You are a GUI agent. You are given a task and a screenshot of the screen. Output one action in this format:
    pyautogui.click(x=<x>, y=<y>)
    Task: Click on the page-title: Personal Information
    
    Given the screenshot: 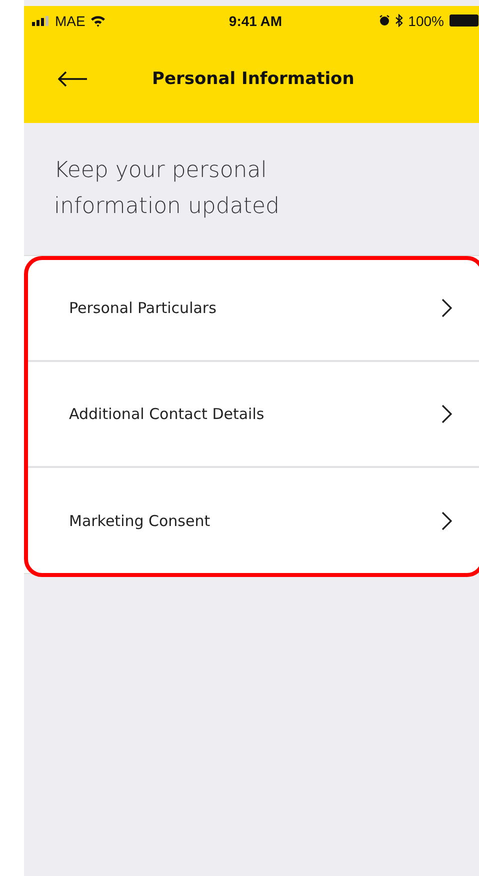 What is the action you would take?
    pyautogui.click(x=253, y=79)
    